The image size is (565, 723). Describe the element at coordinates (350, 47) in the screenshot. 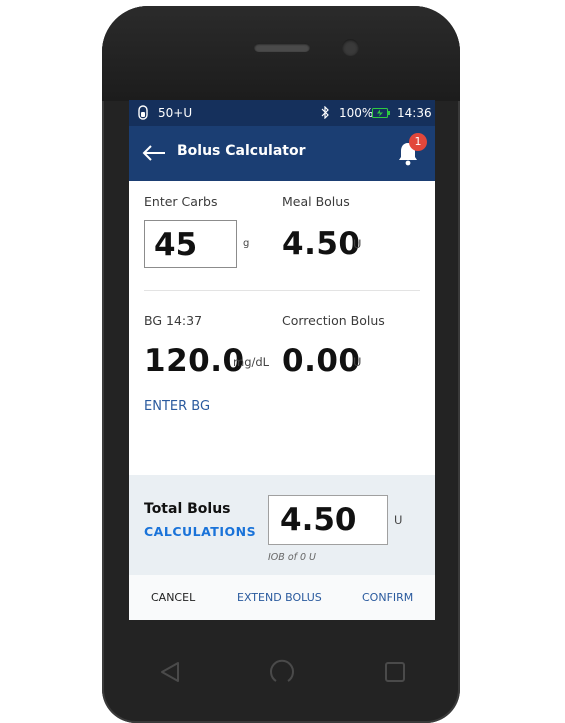

I see `front-camera` at that location.